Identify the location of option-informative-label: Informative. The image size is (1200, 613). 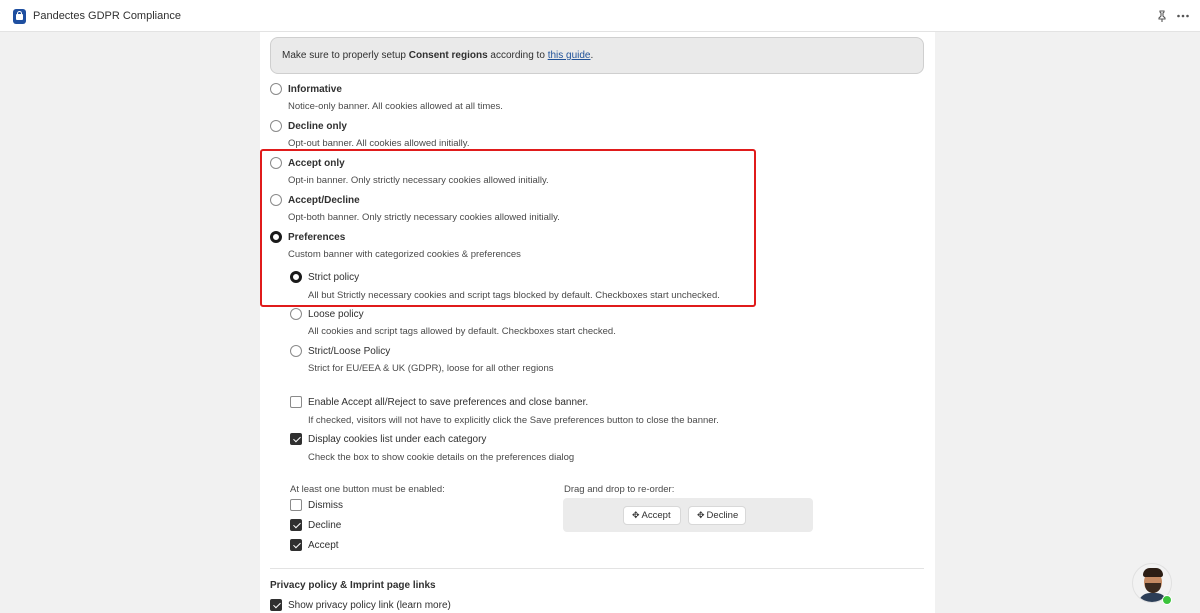
(315, 89).